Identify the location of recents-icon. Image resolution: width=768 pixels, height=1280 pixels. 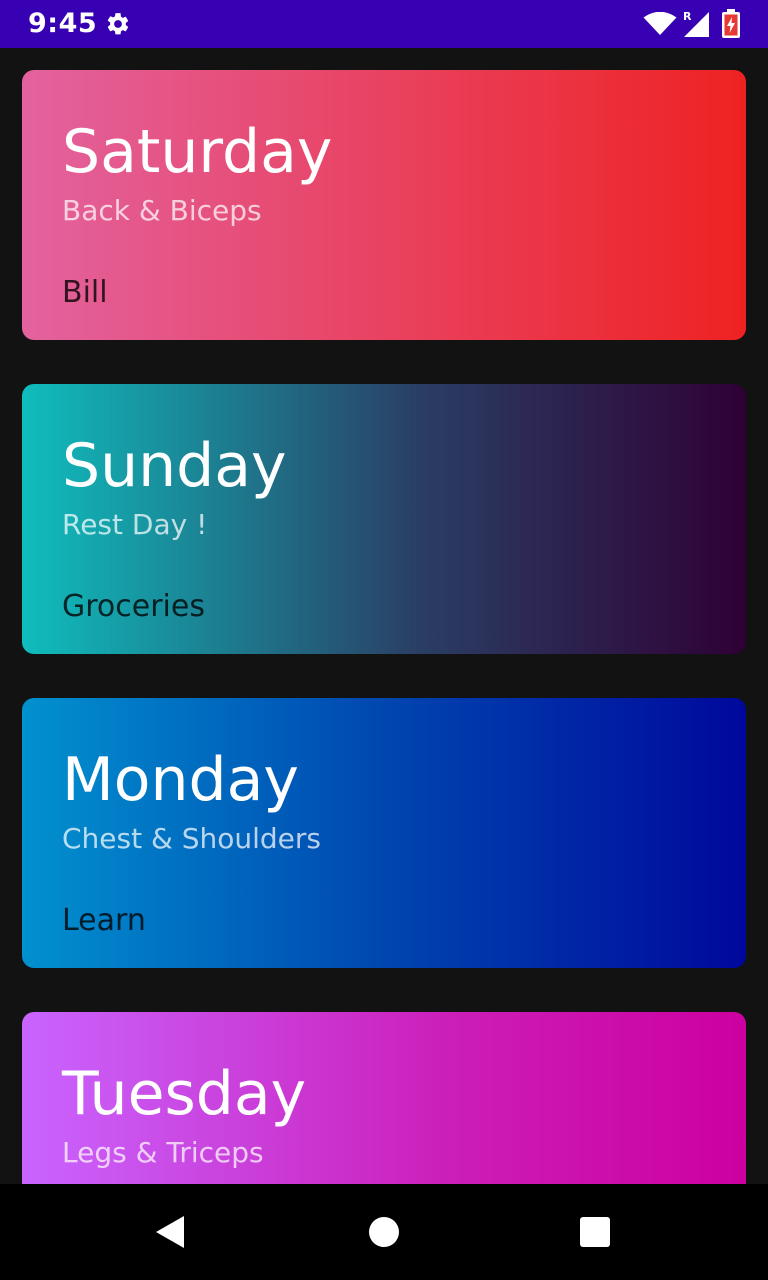
(595, 1232).